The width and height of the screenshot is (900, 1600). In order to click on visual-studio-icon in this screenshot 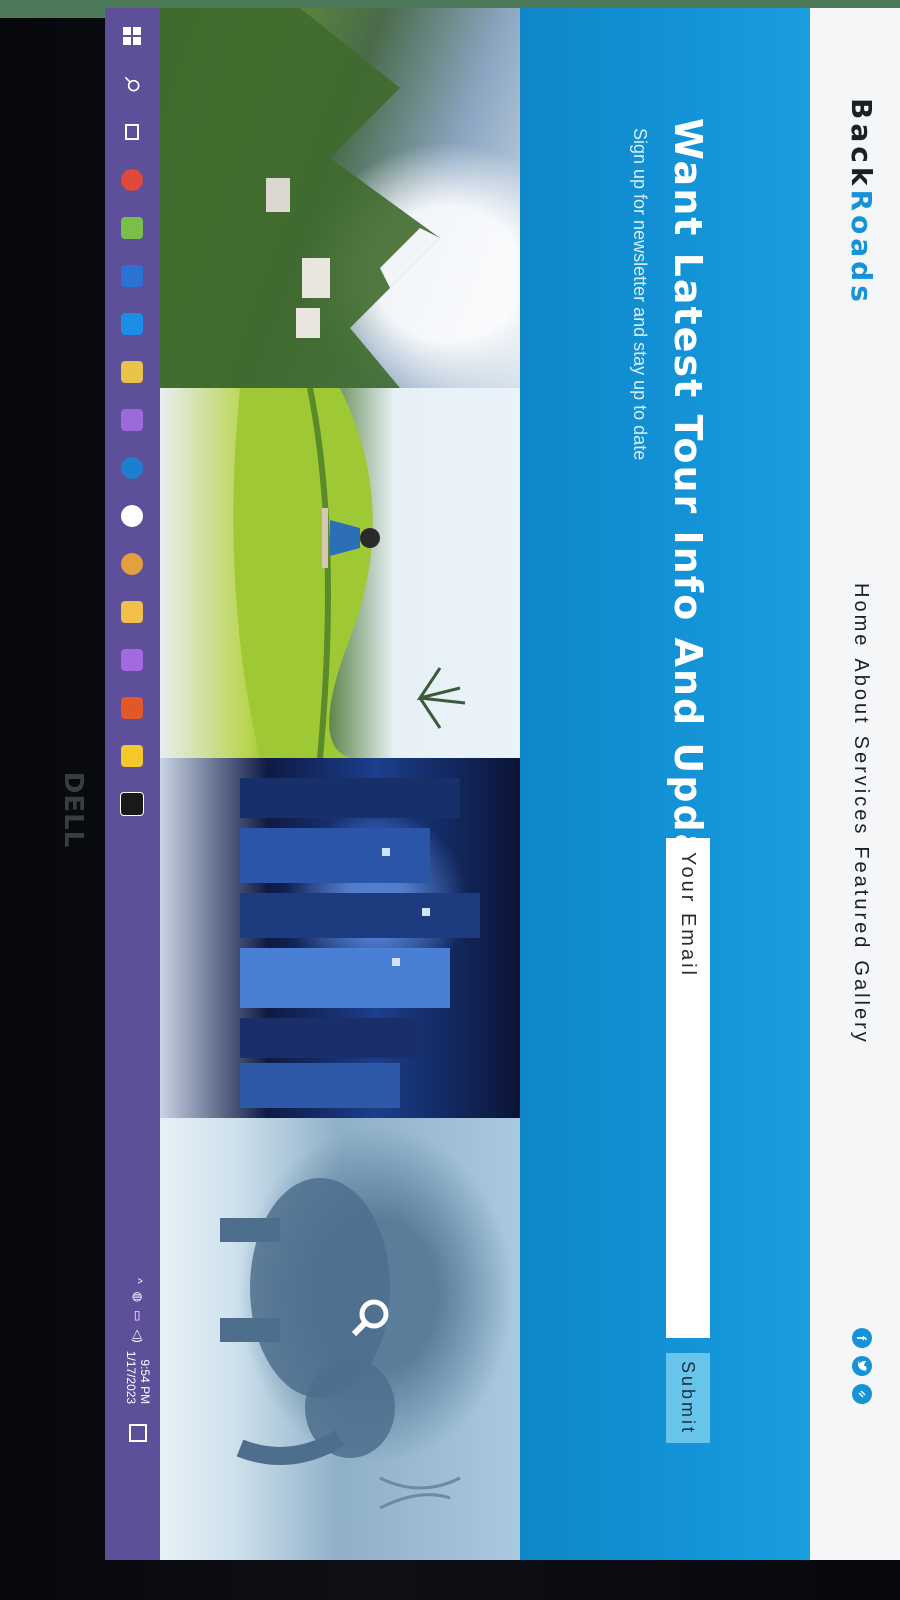, I will do `click(133, 324)`.